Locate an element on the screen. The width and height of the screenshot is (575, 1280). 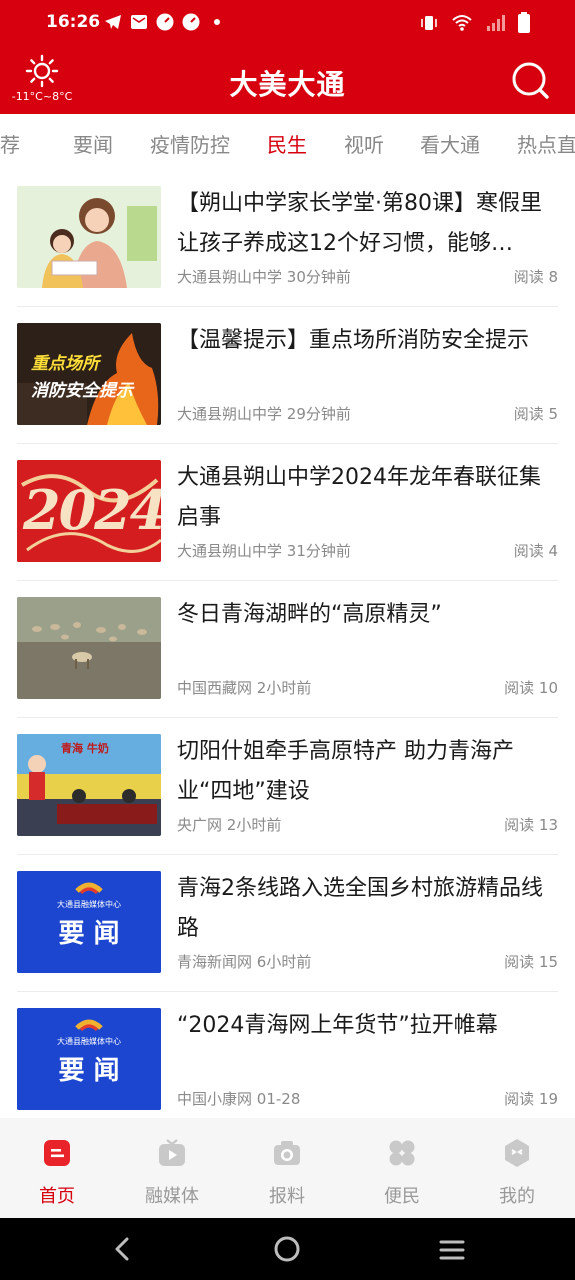
tab-epidemic-control: 疫情防控 is located at coordinates (190, 143).